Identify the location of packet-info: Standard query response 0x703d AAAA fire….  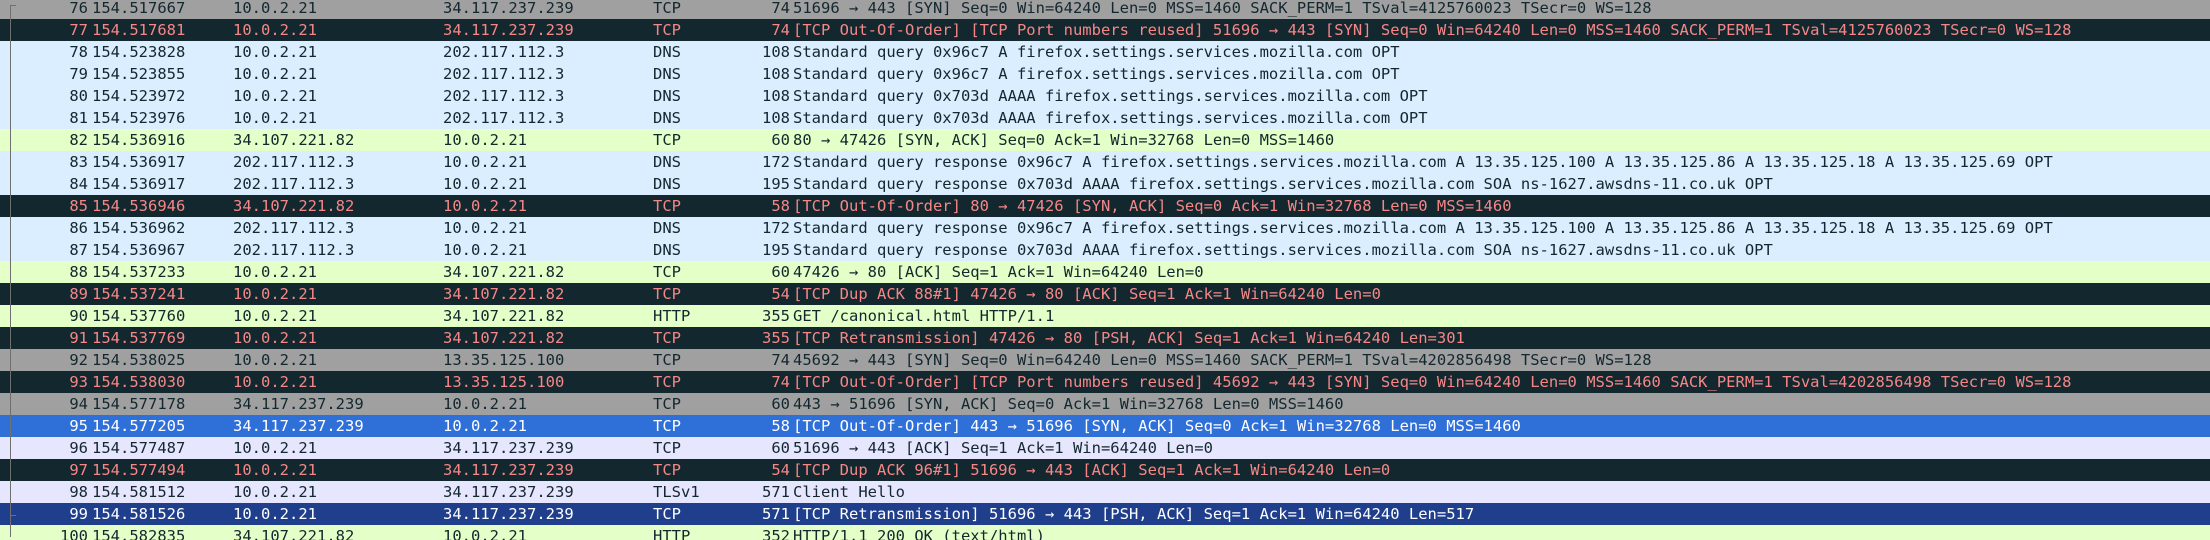
(1283, 184).